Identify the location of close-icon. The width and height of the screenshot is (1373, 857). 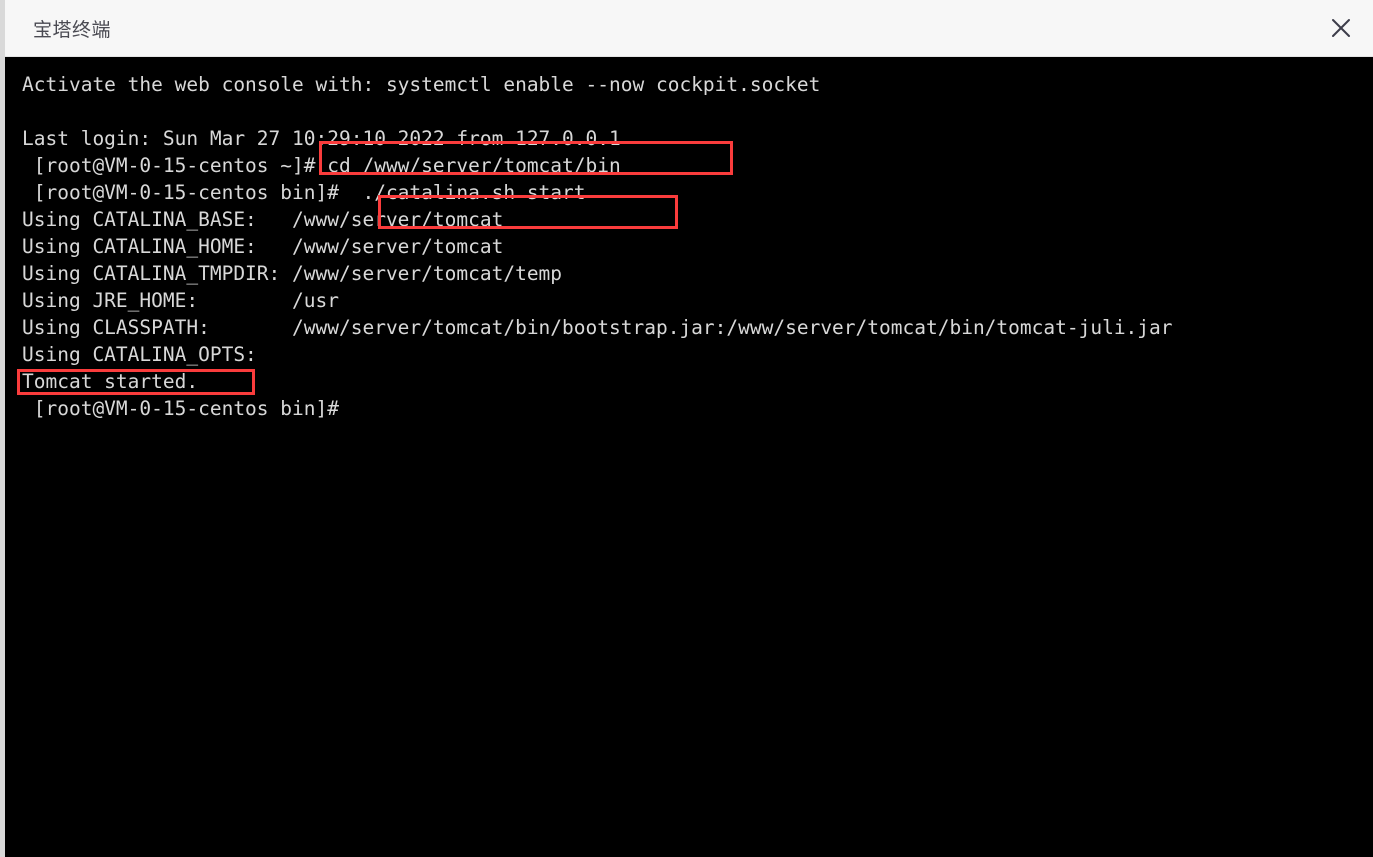
(1341, 28).